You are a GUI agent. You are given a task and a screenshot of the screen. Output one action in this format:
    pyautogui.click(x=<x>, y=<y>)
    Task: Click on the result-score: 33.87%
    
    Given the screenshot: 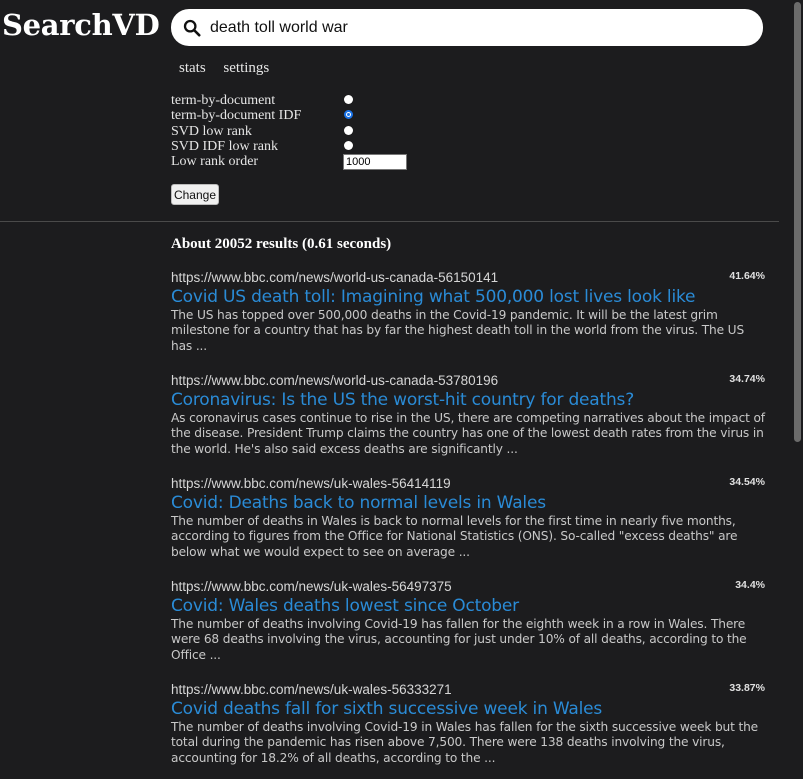 What is the action you would take?
    pyautogui.click(x=747, y=688)
    